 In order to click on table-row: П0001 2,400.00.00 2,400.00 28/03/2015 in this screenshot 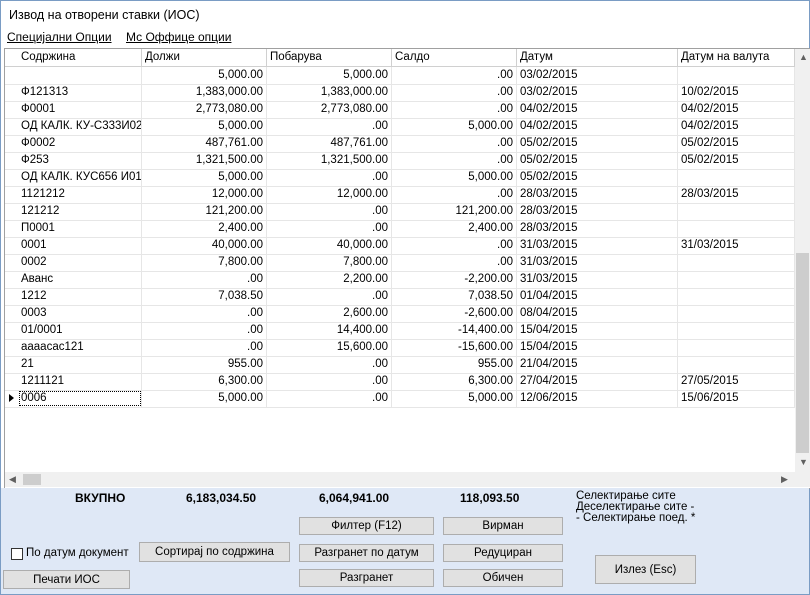, I will do `click(400, 229)`.